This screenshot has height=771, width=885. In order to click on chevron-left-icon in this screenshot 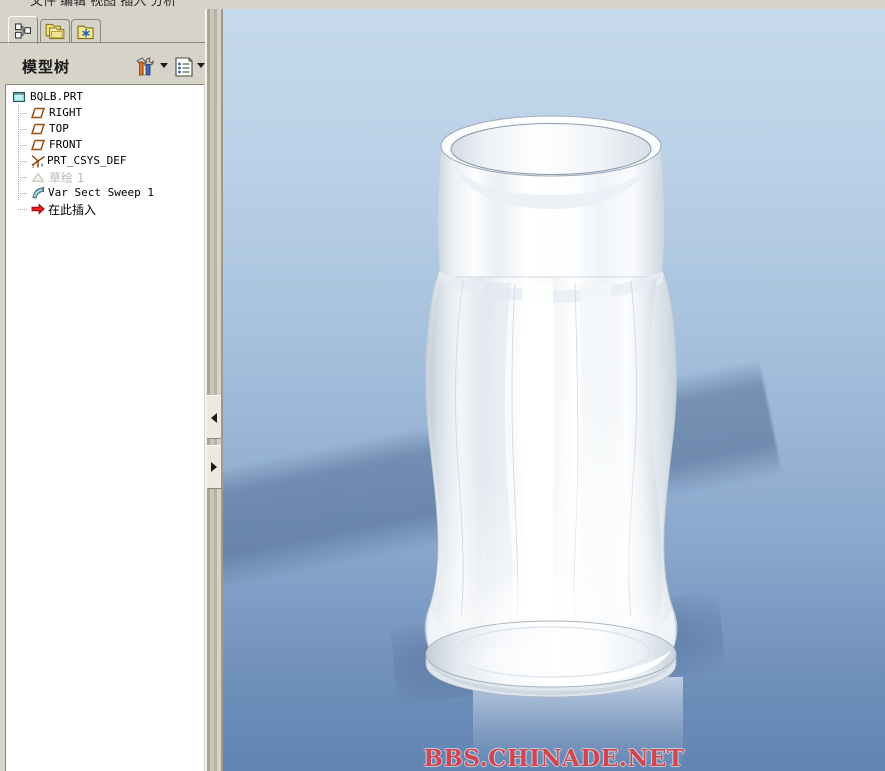, I will do `click(214, 418)`.